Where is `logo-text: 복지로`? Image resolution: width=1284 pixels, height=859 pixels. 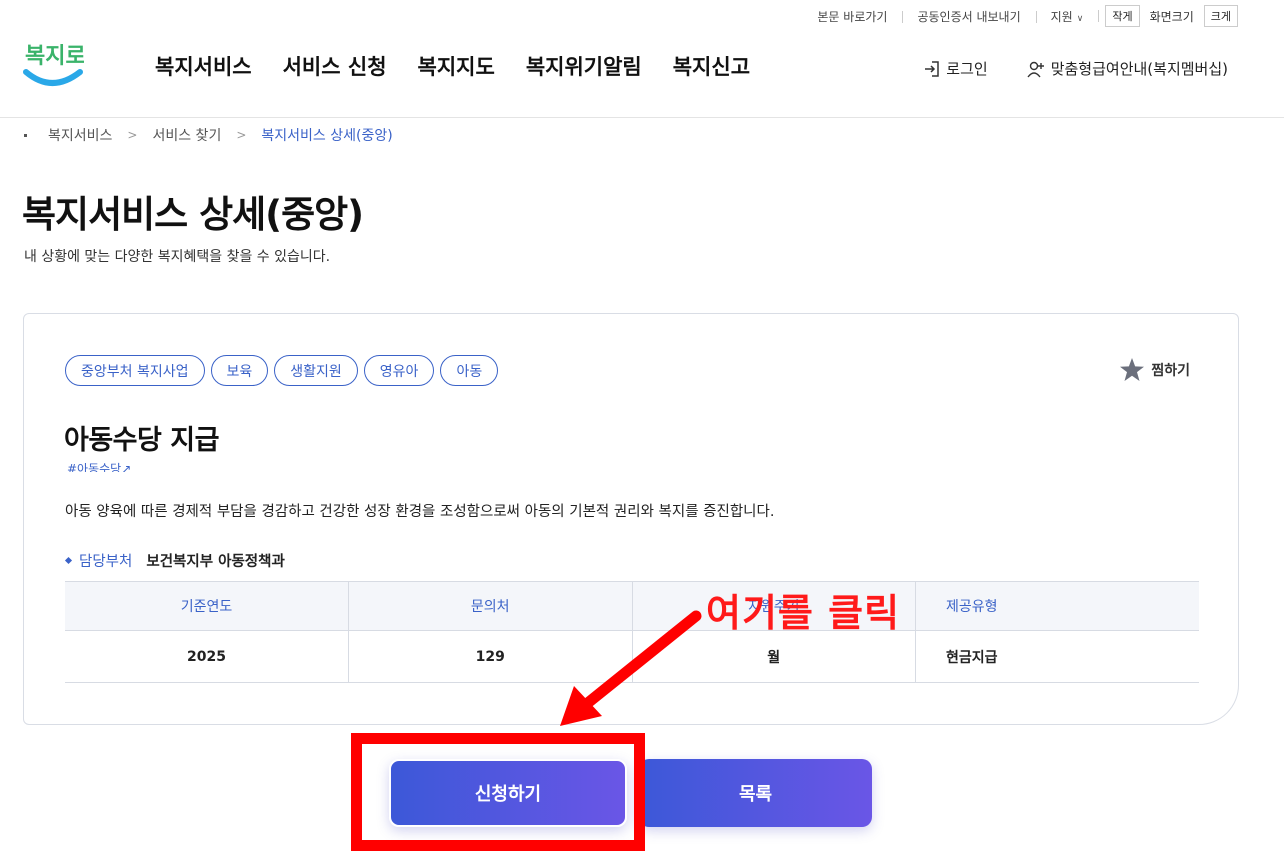
logo-text: 복지로 is located at coordinates (54, 56).